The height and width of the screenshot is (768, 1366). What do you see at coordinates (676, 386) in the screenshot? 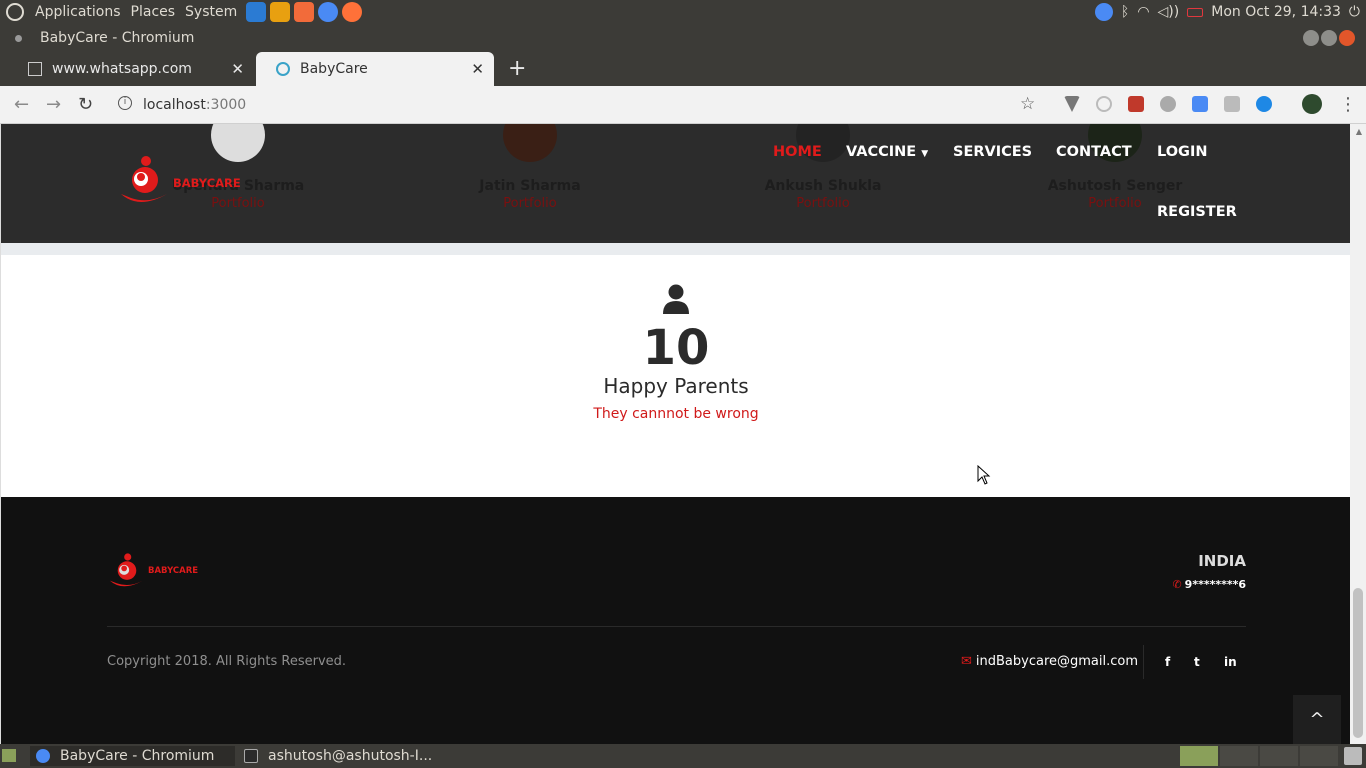
I see `counter-label: Happy Parents` at bounding box center [676, 386].